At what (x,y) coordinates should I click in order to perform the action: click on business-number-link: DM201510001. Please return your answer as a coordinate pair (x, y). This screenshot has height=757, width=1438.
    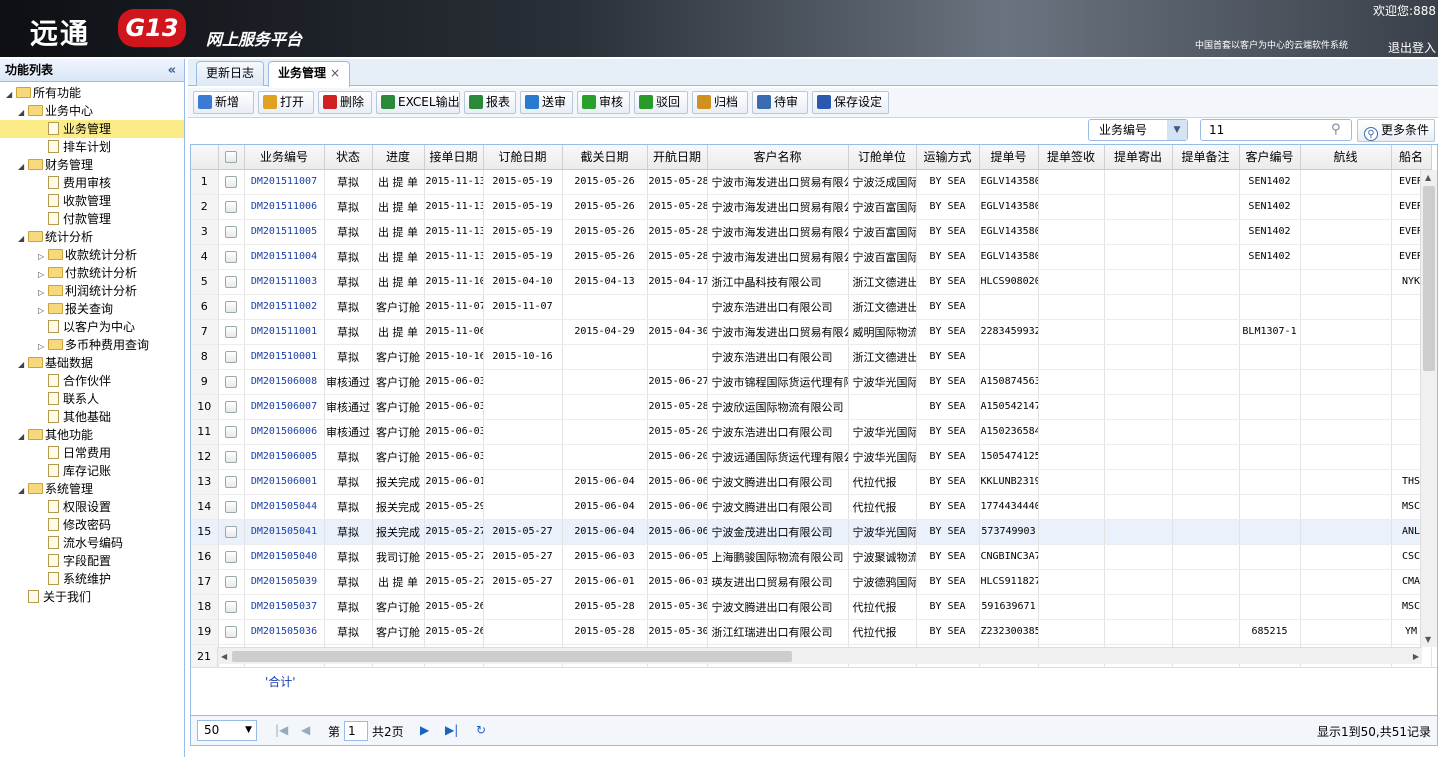
    Looking at the image, I should click on (284, 357).